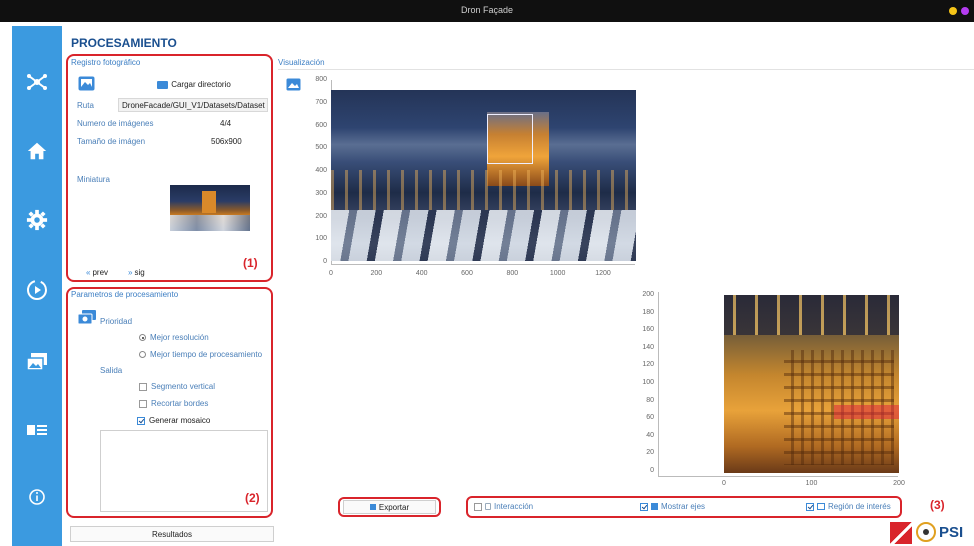 This screenshot has height=546, width=974. I want to click on export-label: Exportar, so click(394, 507).